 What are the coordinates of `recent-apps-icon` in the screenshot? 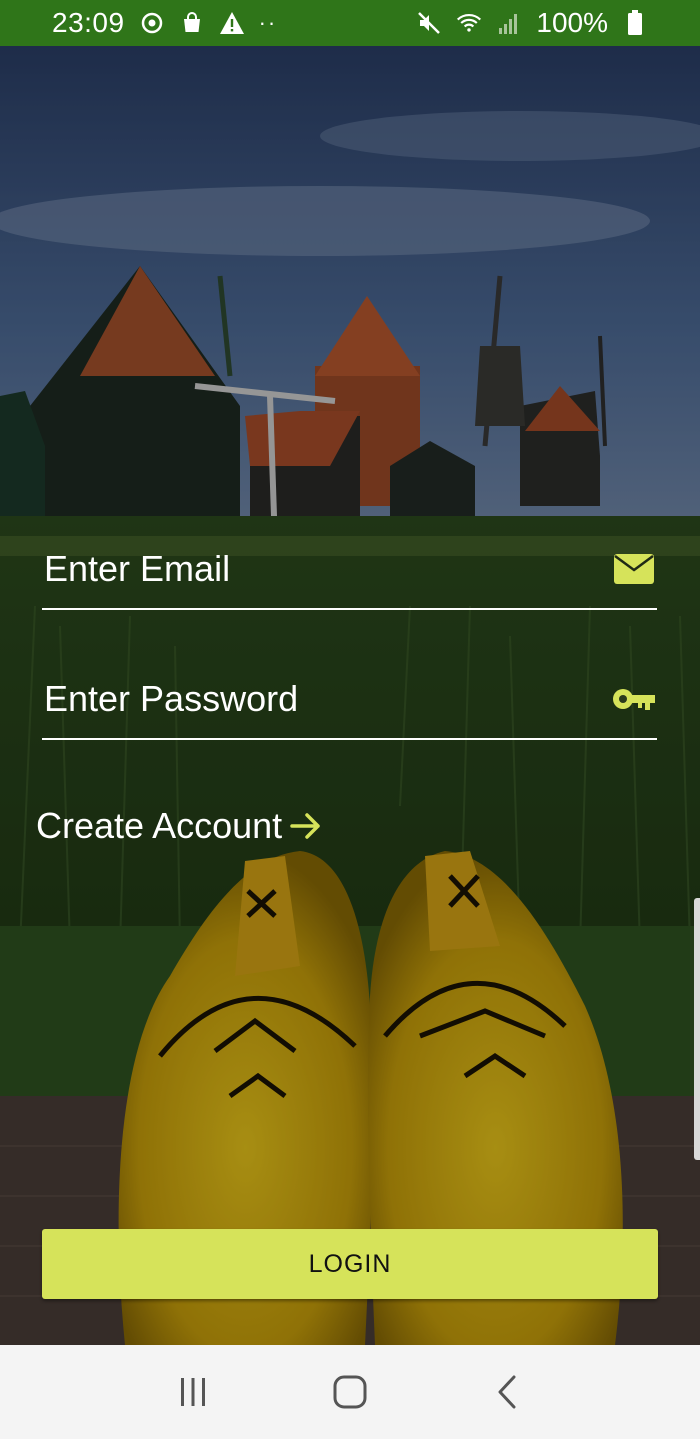 It's located at (193, 1392).